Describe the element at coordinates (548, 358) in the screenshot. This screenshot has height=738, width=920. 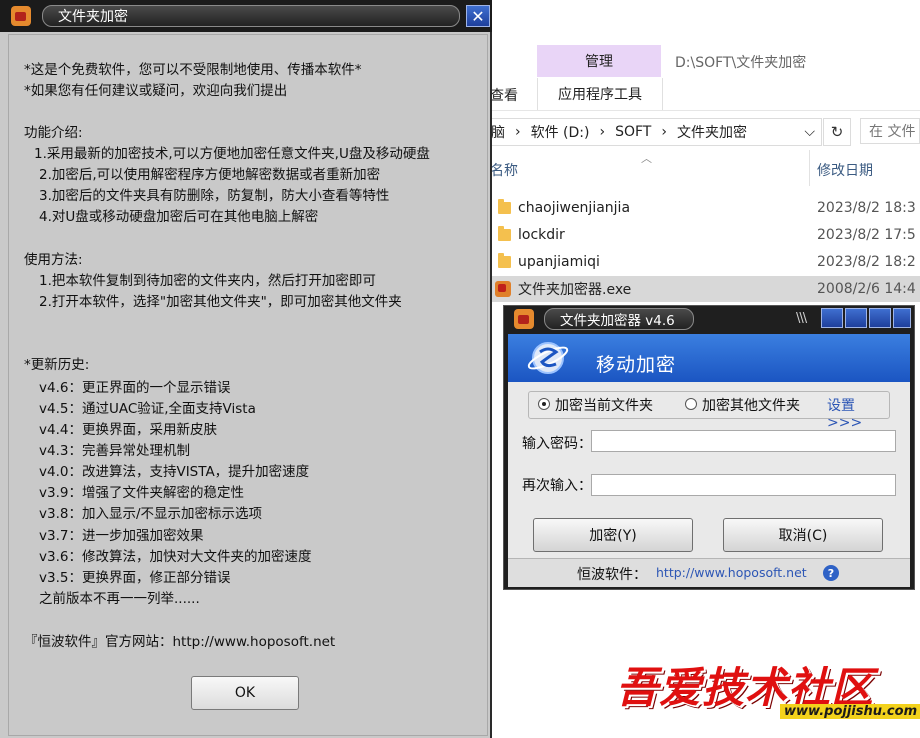
I see `globe-logo-icon` at that location.